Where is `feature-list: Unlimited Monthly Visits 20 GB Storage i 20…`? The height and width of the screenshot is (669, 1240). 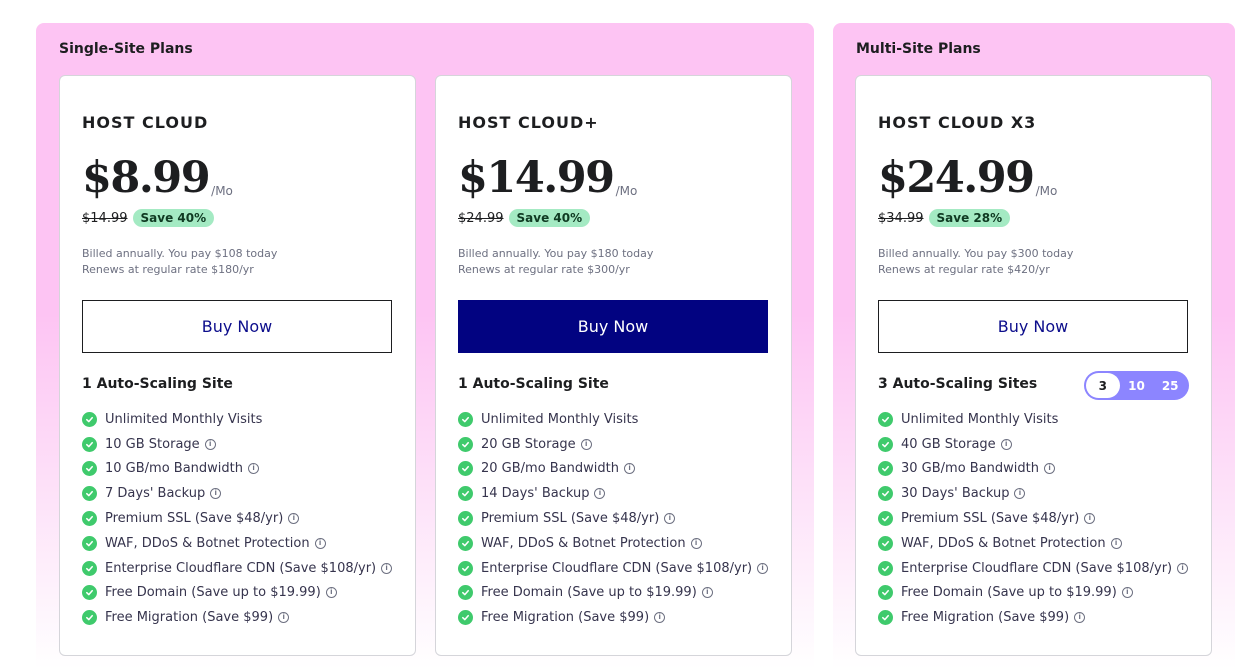 feature-list: Unlimited Monthly Visits 20 GB Storage i 20… is located at coordinates (613, 518).